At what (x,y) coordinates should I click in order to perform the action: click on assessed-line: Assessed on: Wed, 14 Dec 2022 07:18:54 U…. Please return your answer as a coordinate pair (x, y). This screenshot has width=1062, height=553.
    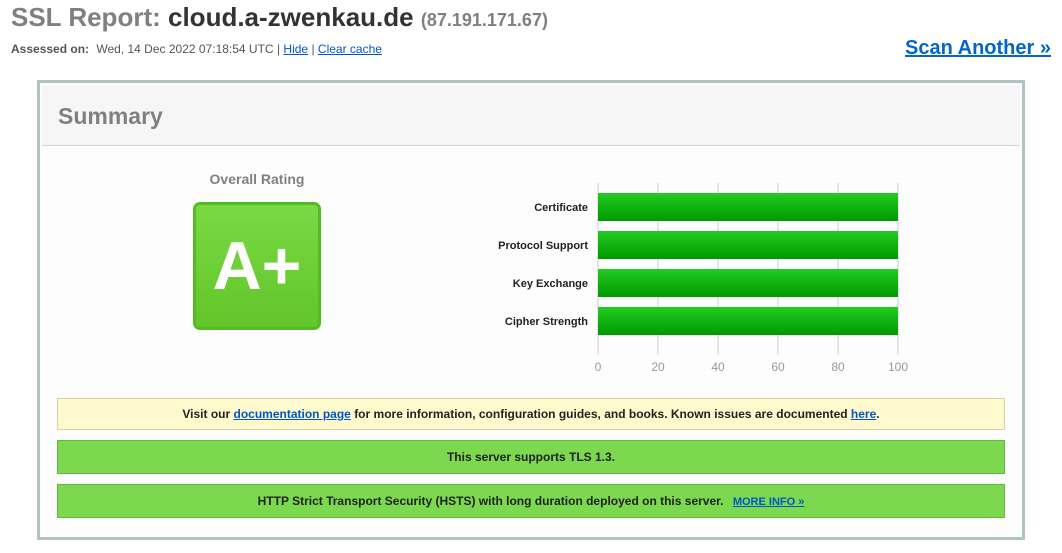
    Looking at the image, I should click on (196, 49).